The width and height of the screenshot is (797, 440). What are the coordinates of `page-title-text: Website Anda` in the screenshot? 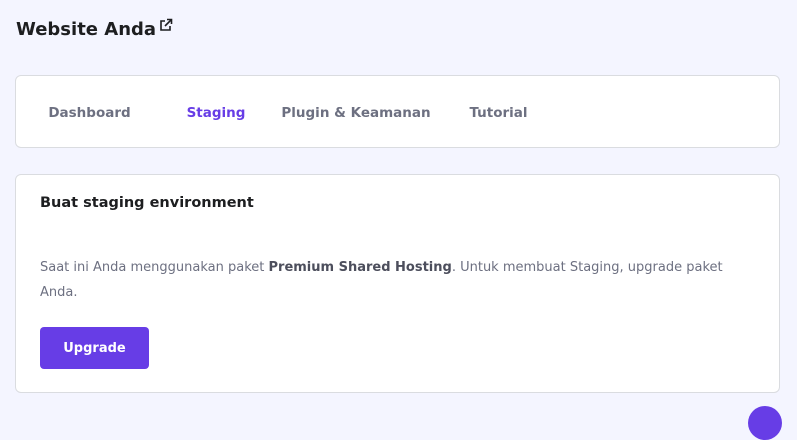 It's located at (86, 29).